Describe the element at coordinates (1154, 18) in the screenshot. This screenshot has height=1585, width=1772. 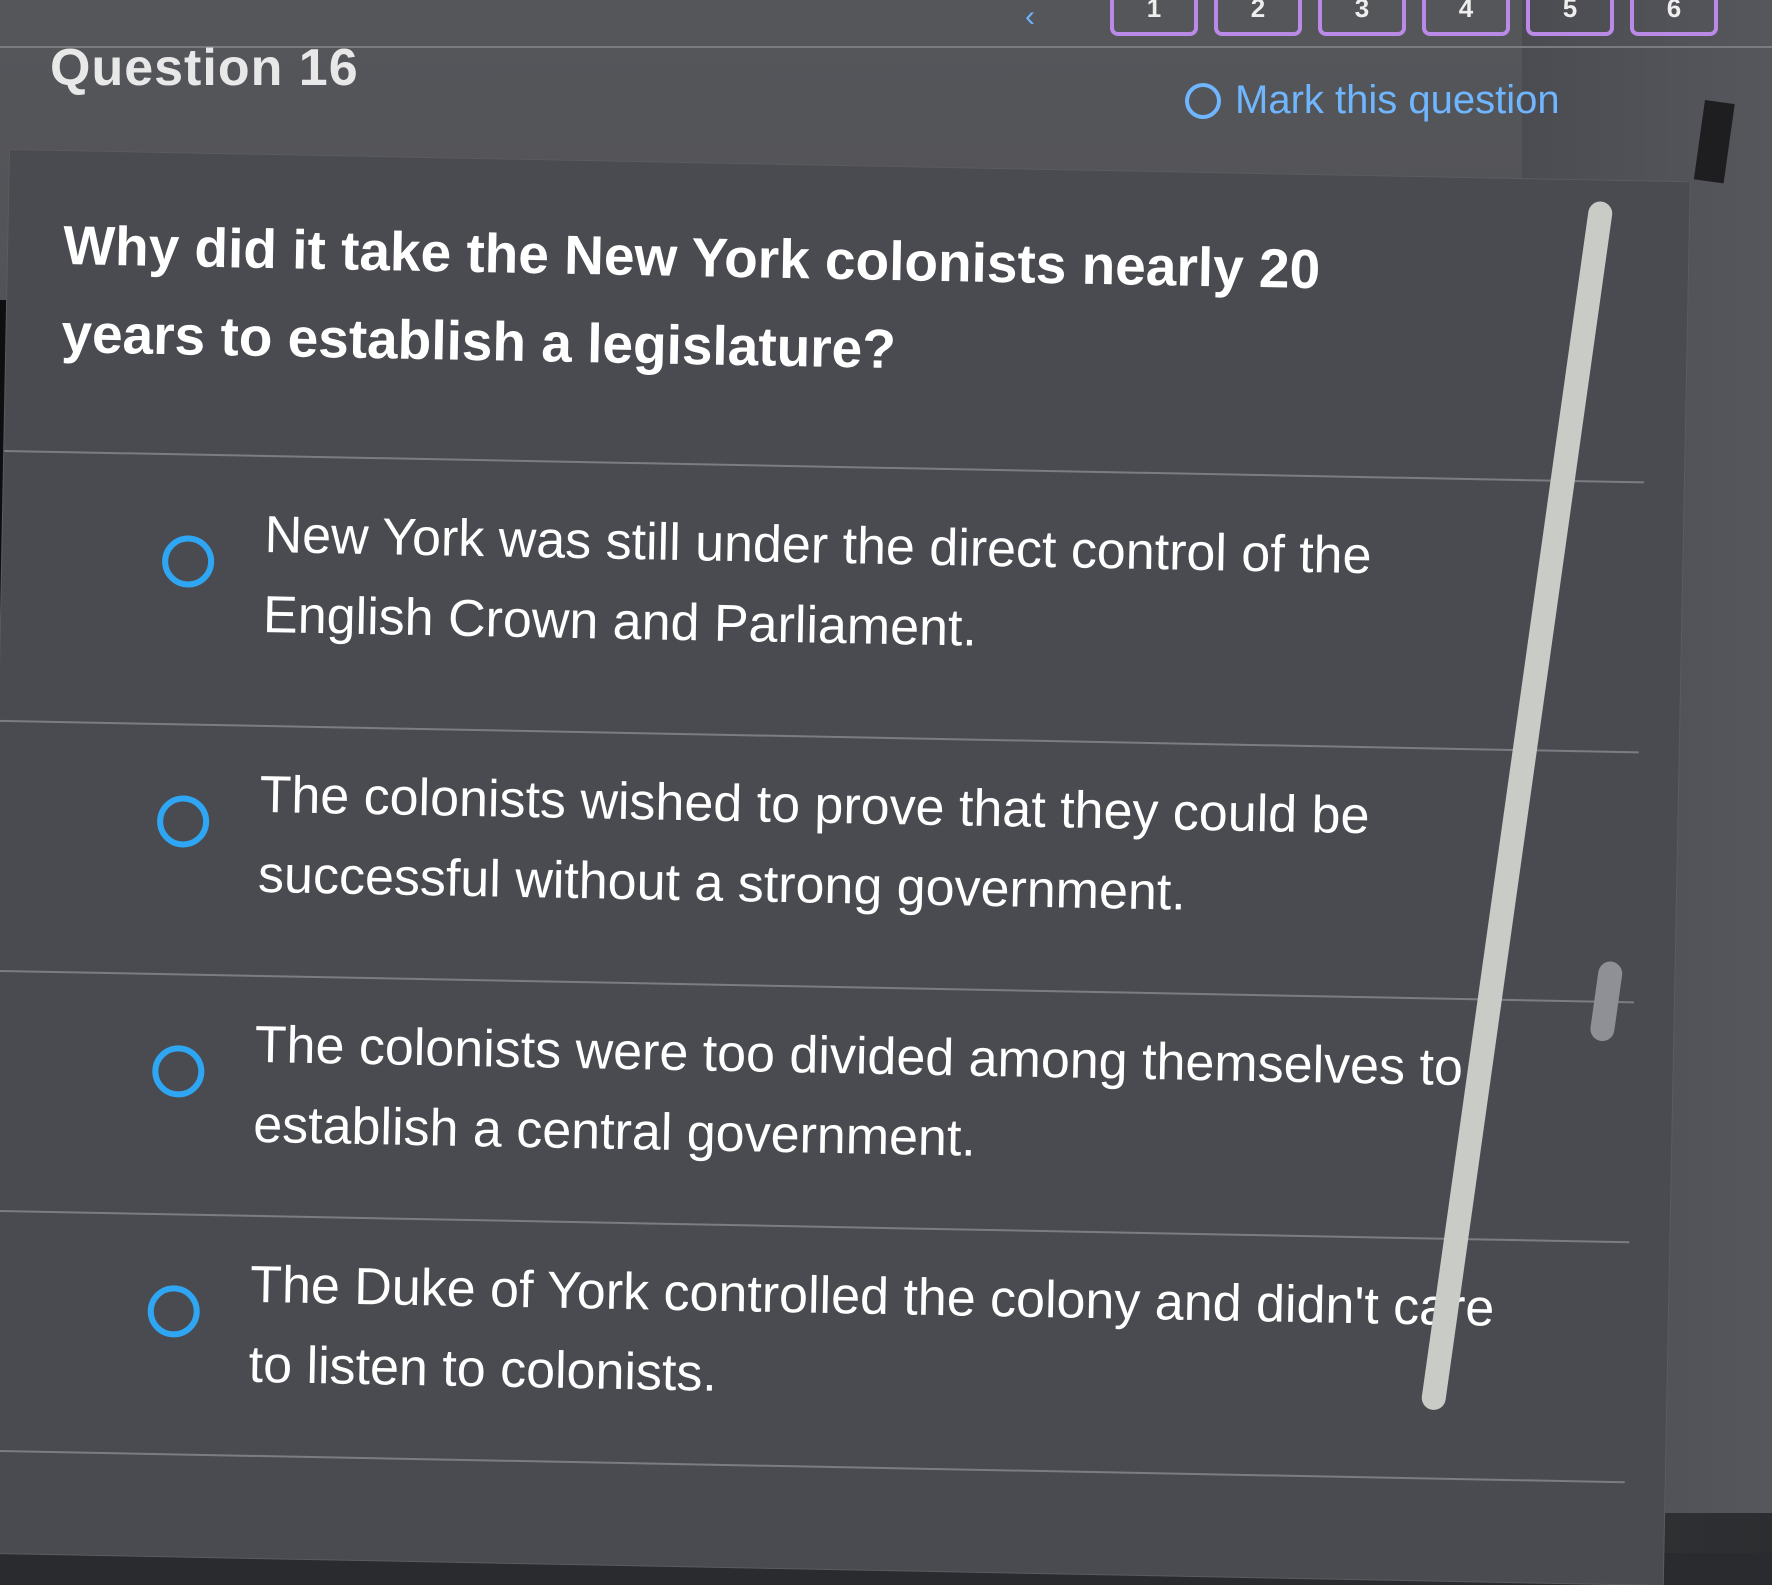
I see `nav-question-1: 1` at that location.